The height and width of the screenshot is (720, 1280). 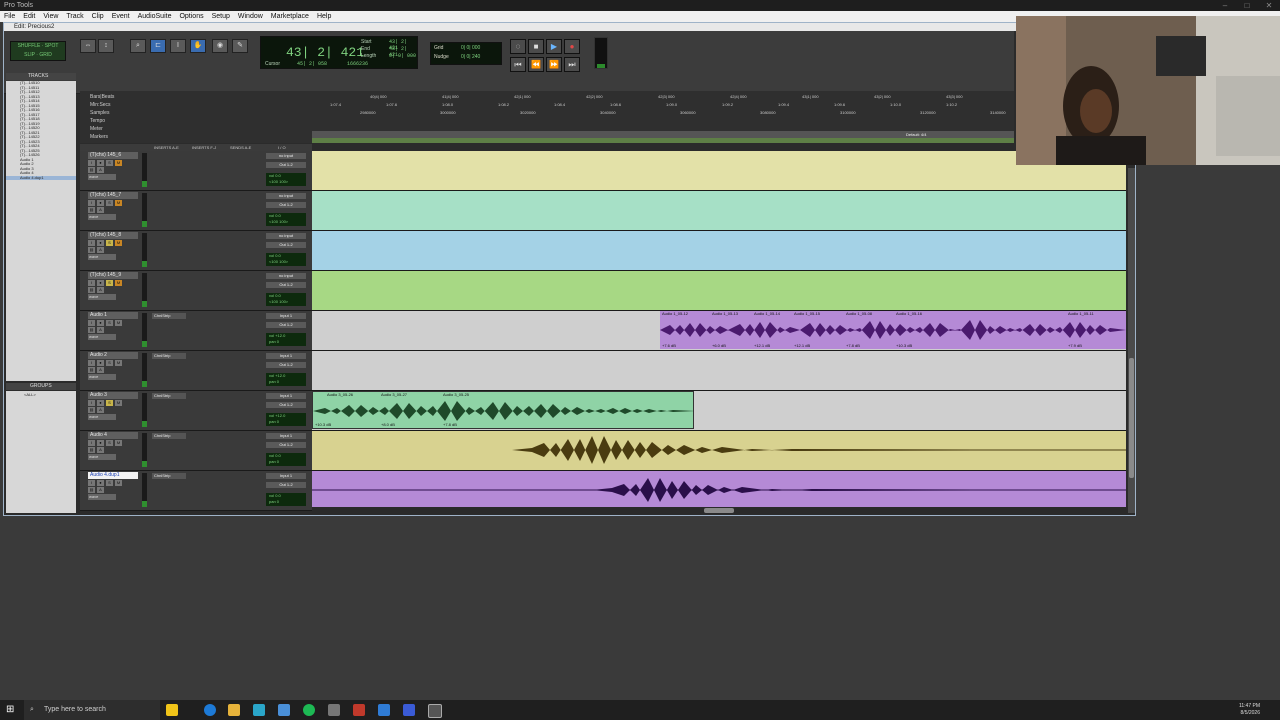 What do you see at coordinates (470, 48) in the screenshot?
I see `grid-value: 0| 0| 000` at bounding box center [470, 48].